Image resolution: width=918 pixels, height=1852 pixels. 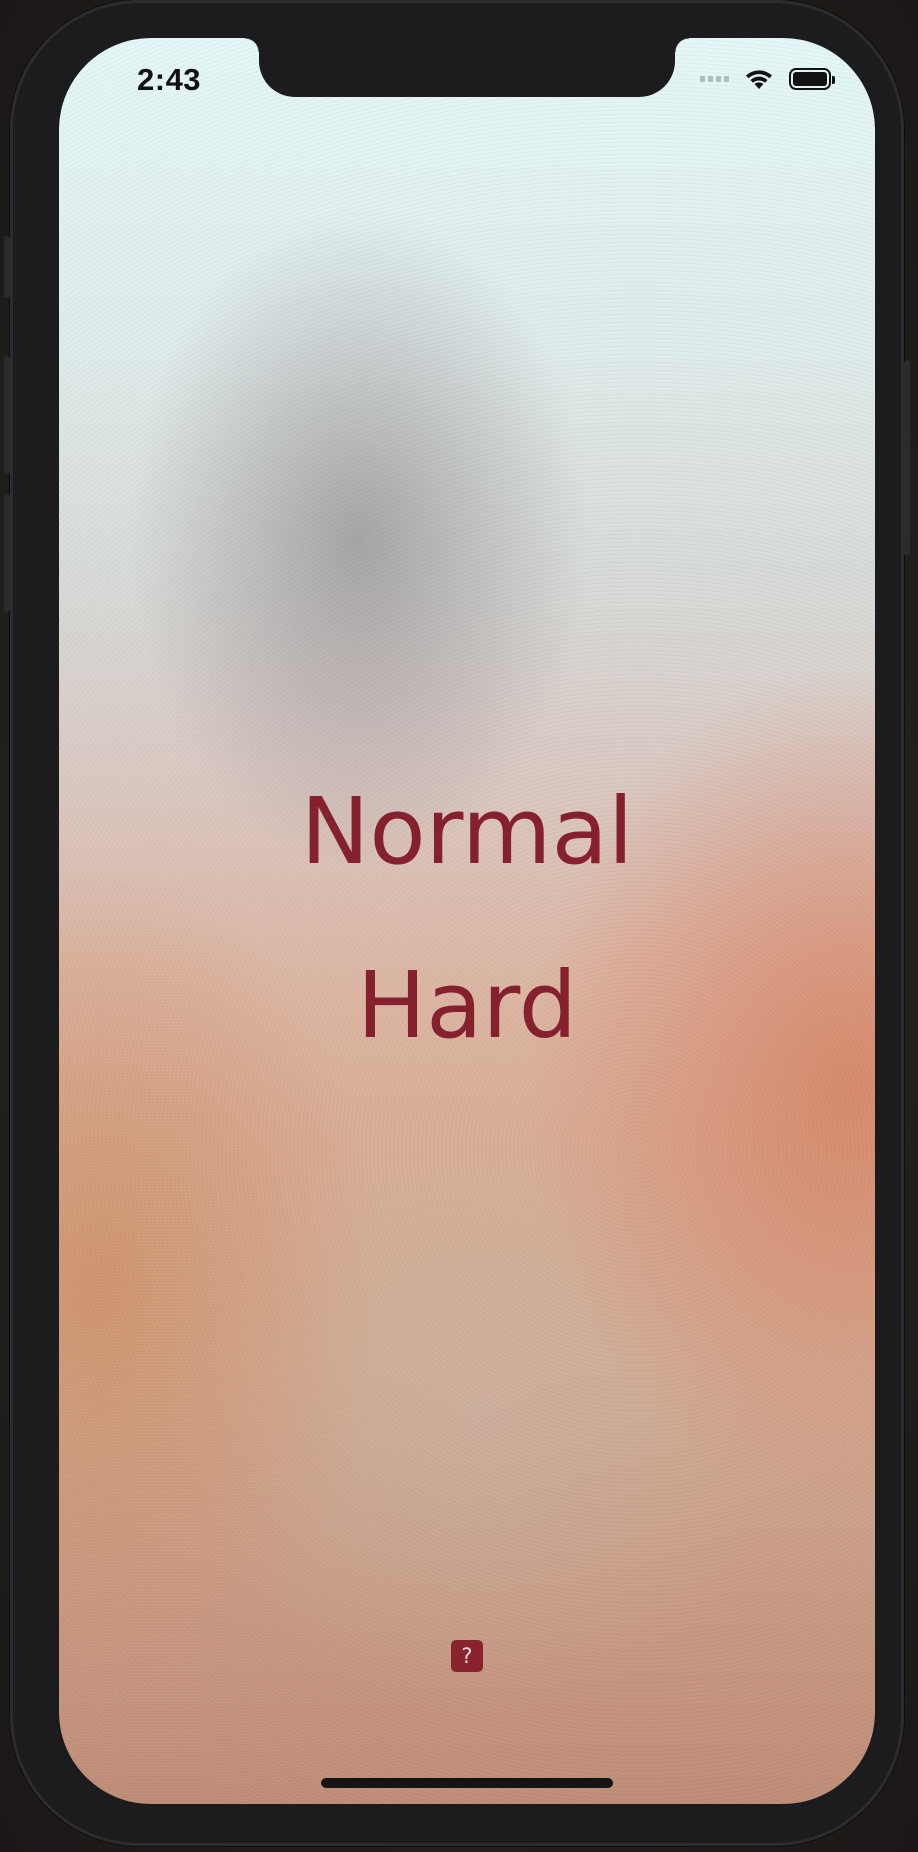 What do you see at coordinates (714, 79) in the screenshot?
I see `cellular-signal-icon` at bounding box center [714, 79].